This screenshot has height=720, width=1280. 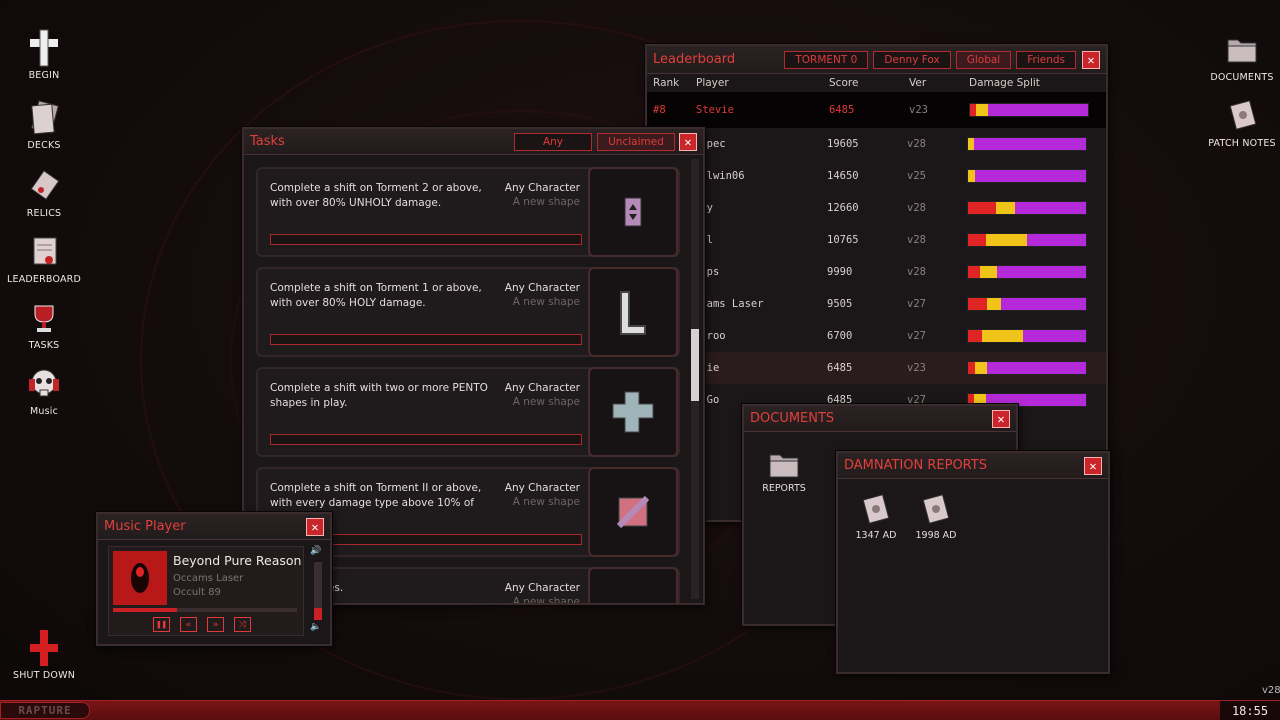 I want to click on scrollbar-thumb, so click(x=695, y=365).